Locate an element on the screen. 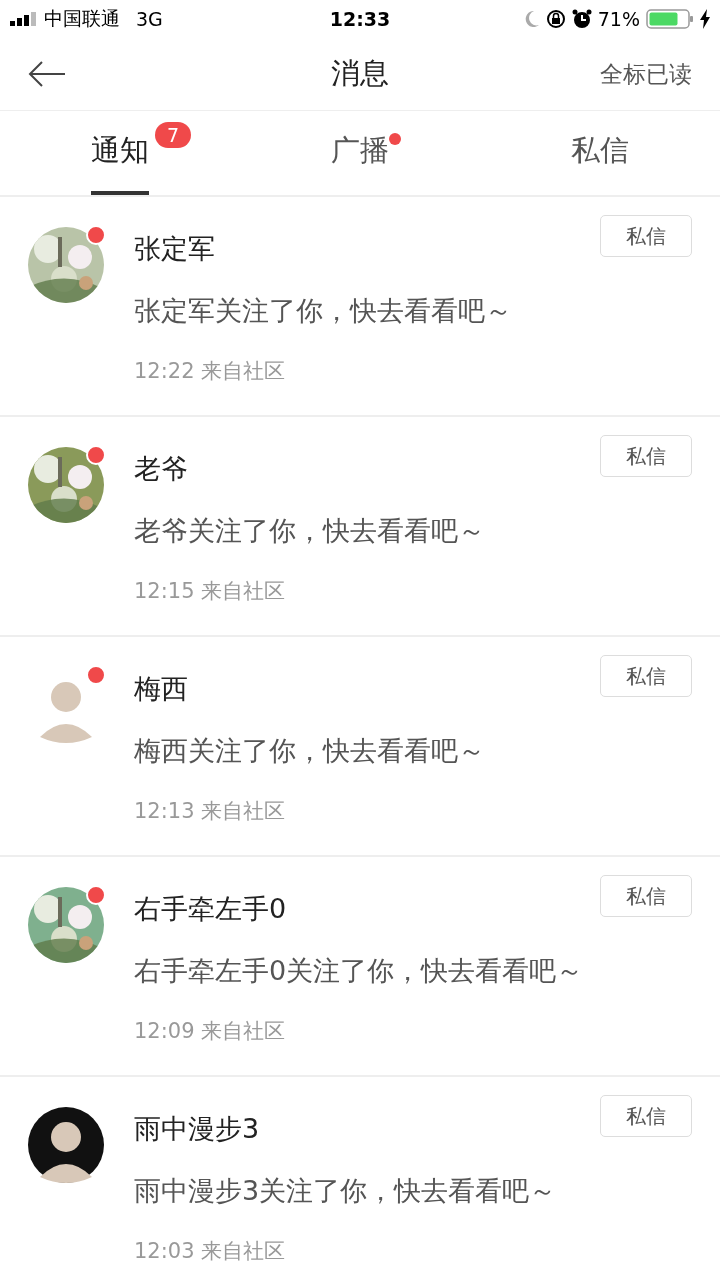 This screenshot has width=720, height=1280. message-text: 右手牵左手0关注了你，快去看看吧～ is located at coordinates (359, 971).